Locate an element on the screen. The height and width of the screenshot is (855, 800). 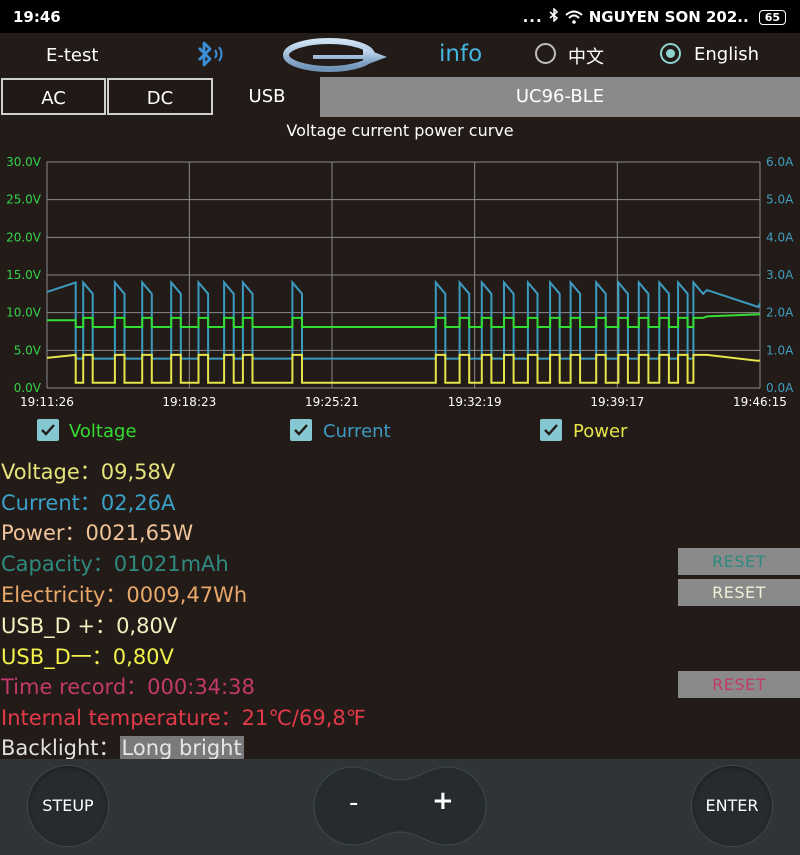
capacity-reset-button: RESET is located at coordinates (739, 561).